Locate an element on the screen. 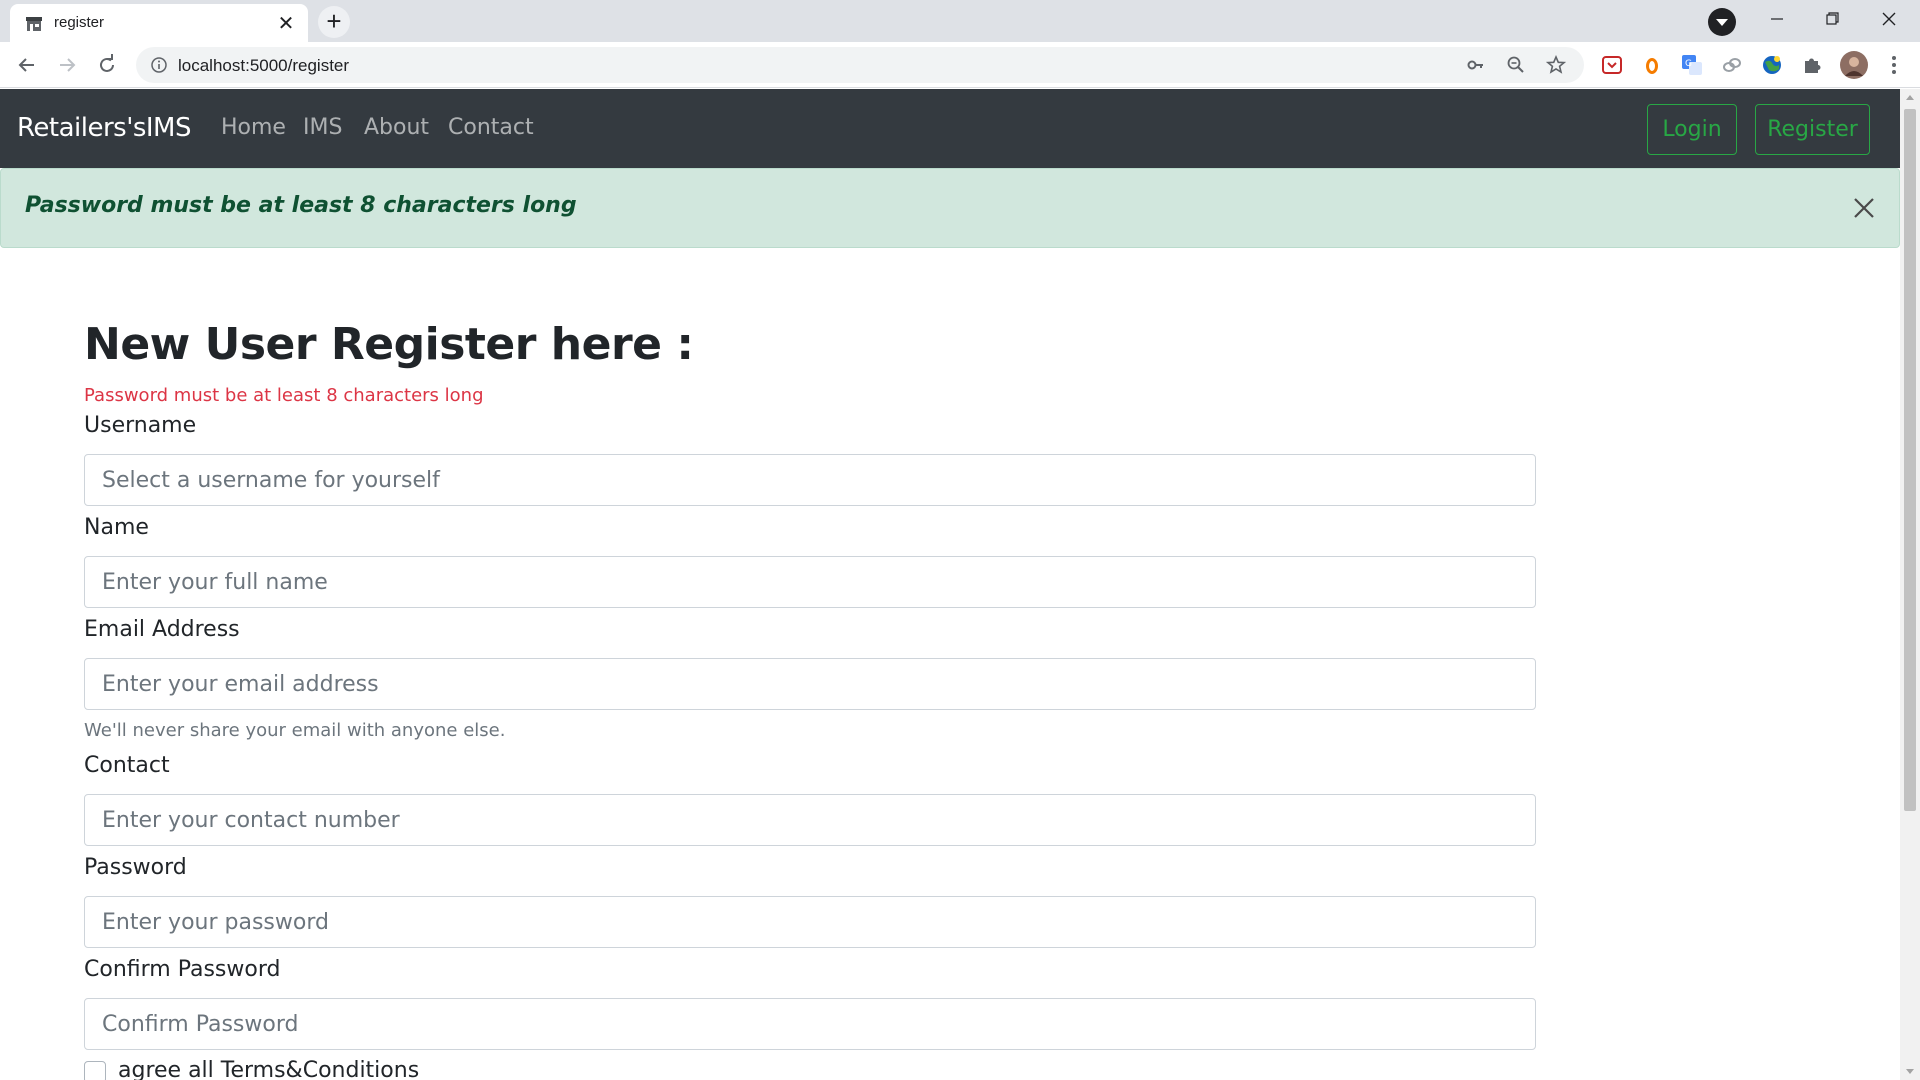  contact-input is located at coordinates (810, 820).